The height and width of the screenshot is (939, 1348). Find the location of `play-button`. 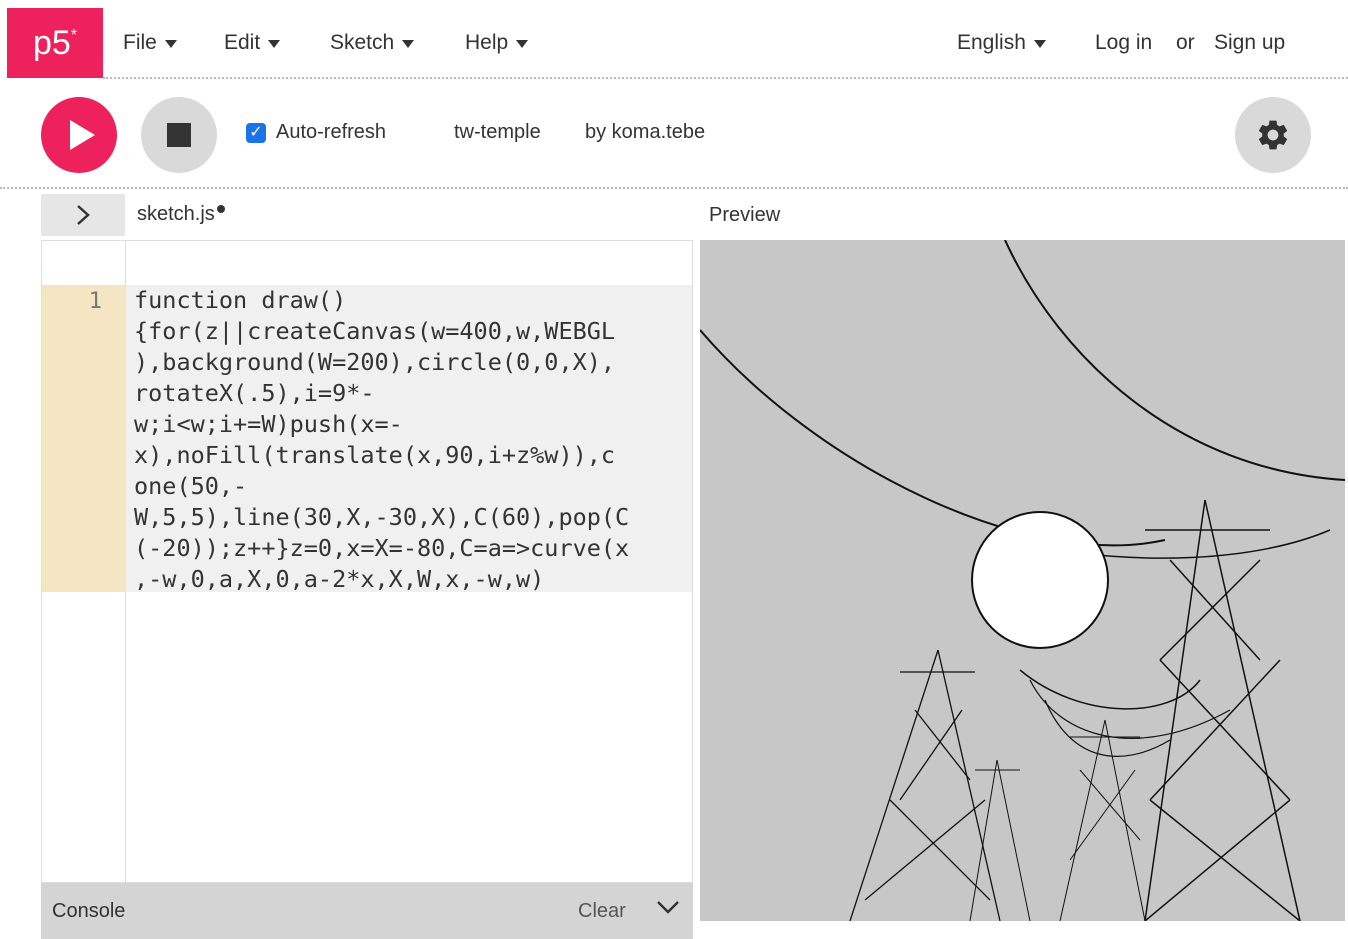

play-button is located at coordinates (79, 135).